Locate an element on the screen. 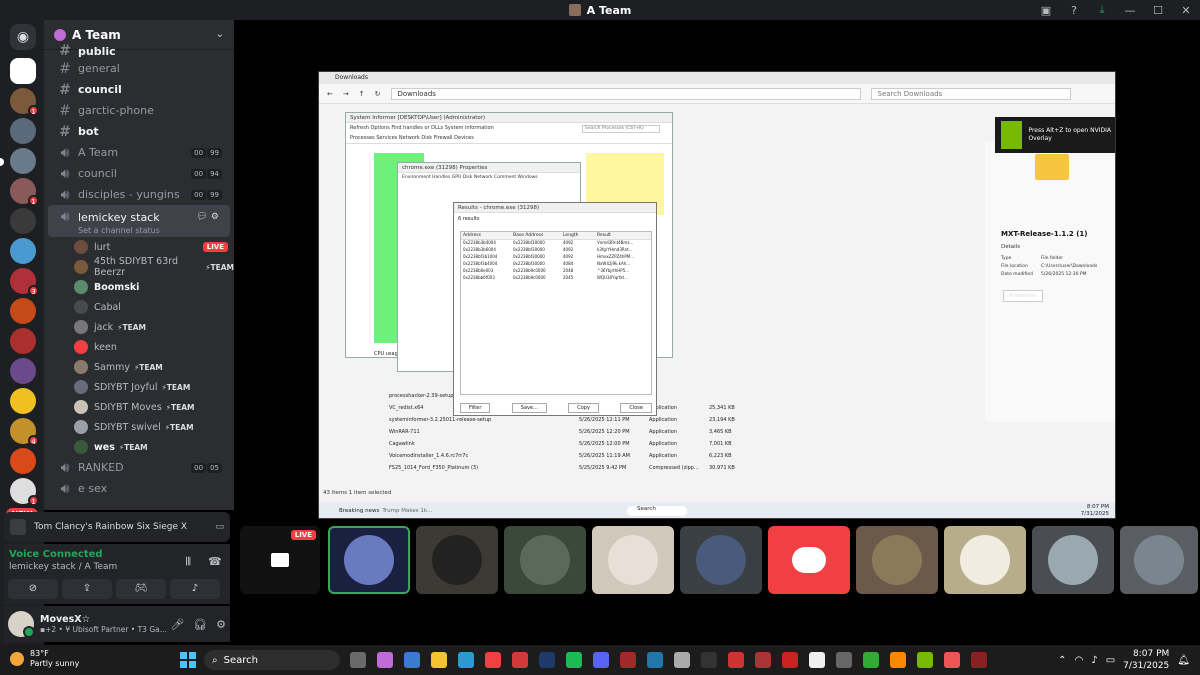  maximize-button: ☐ is located at coordinates (1158, 10).